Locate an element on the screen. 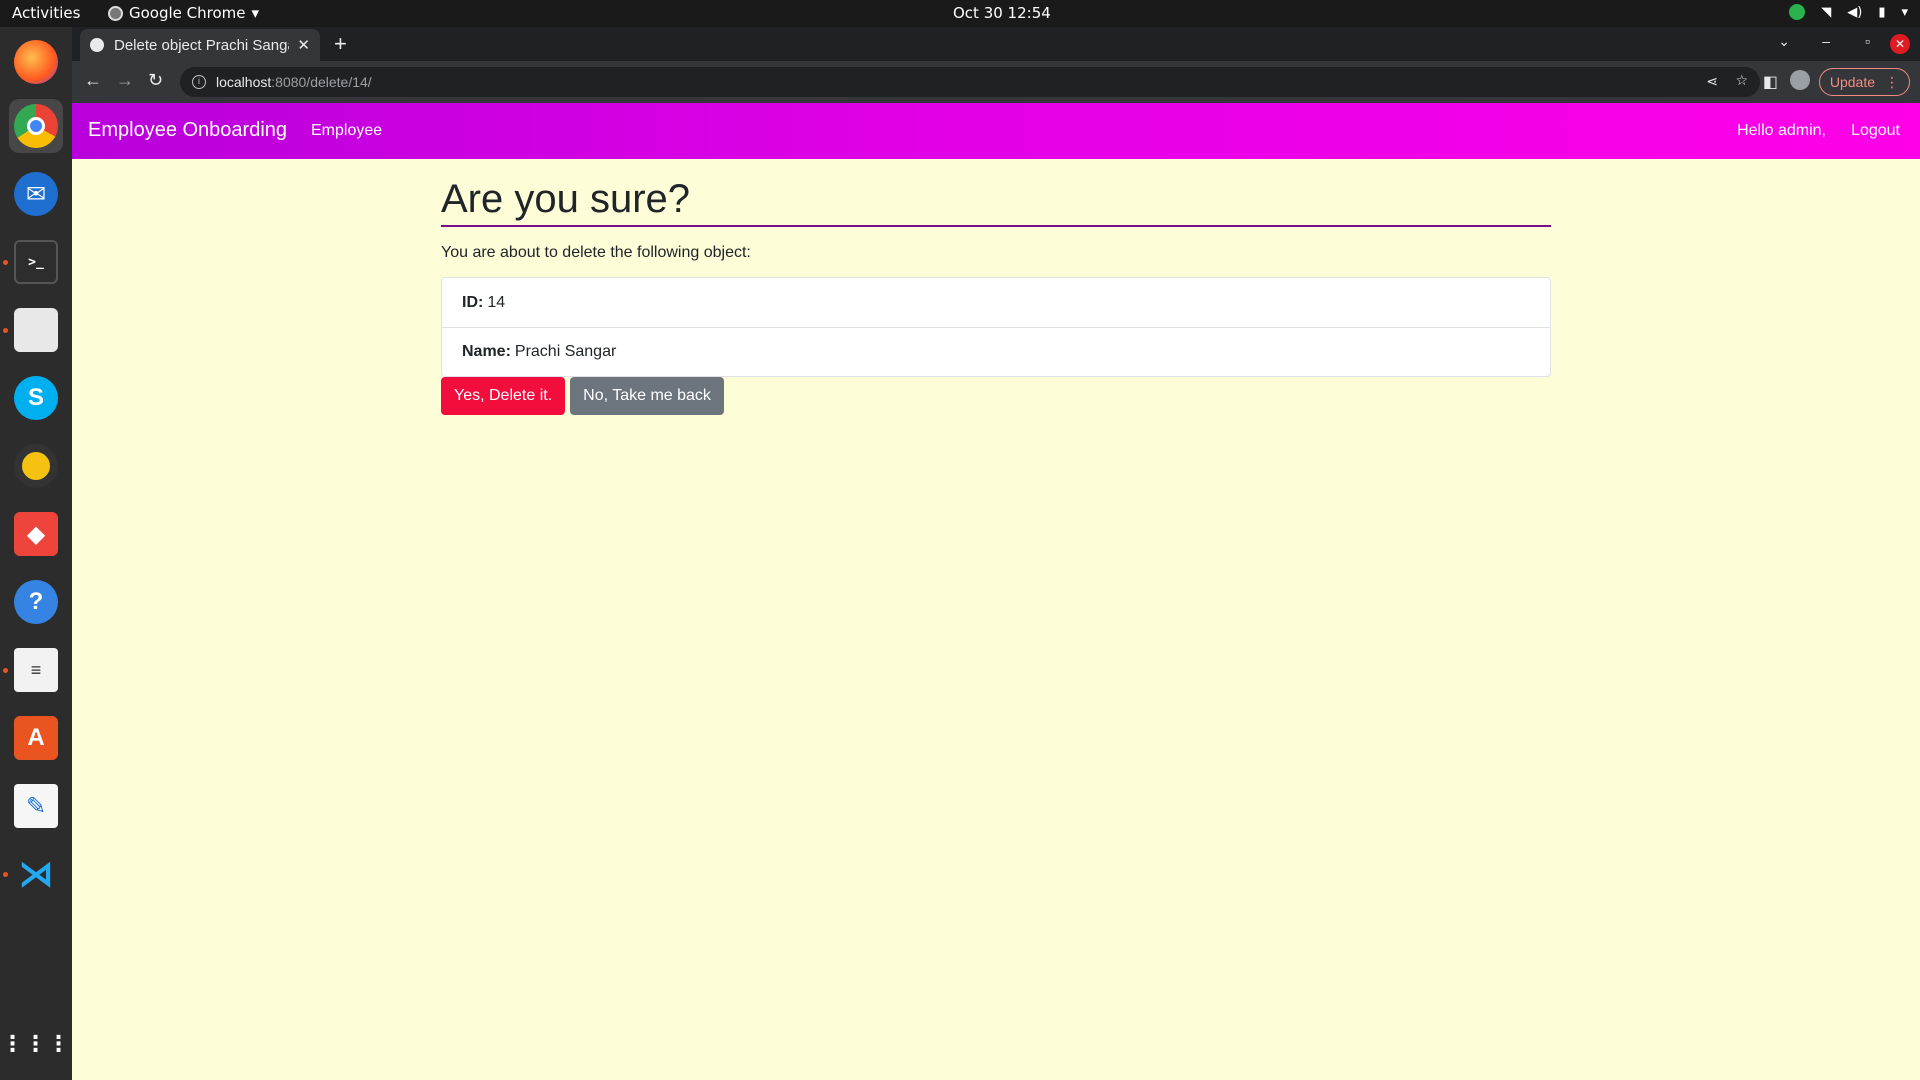 This screenshot has width=1920, height=1080. thunderbird-icon: ✉ is located at coordinates (36, 194).